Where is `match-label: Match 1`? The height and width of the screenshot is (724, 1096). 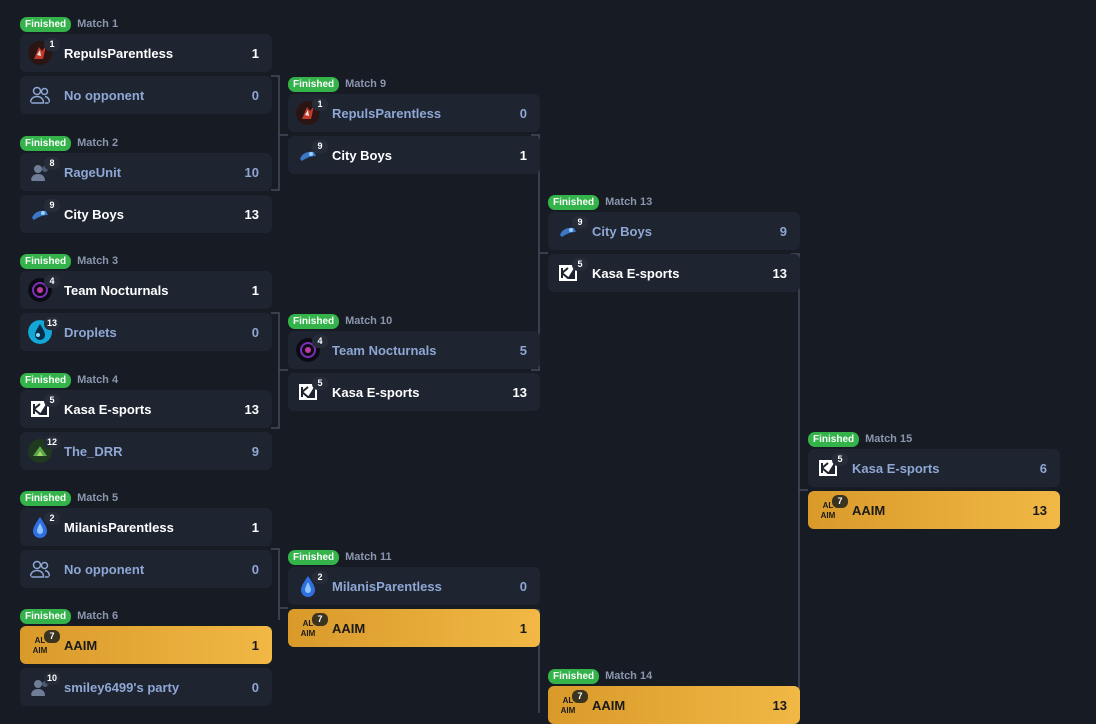 match-label: Match 1 is located at coordinates (97, 24).